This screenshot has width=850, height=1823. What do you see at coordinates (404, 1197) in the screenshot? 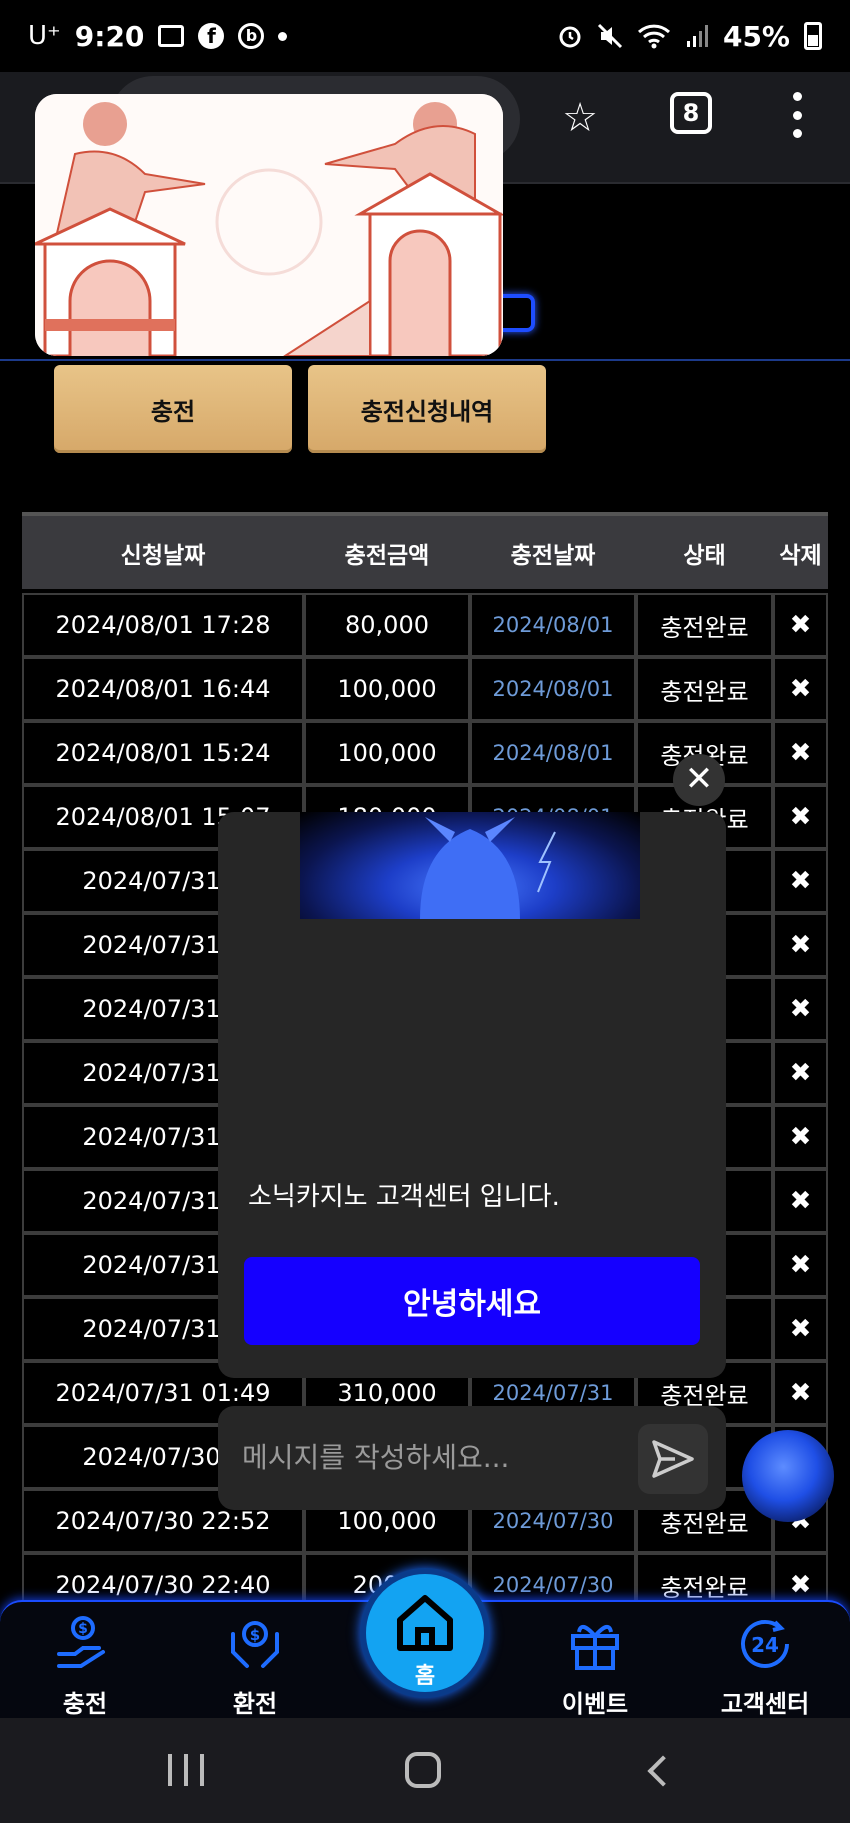
I see `chat-message: 소닉카지노 고객센터 입니다.` at bounding box center [404, 1197].